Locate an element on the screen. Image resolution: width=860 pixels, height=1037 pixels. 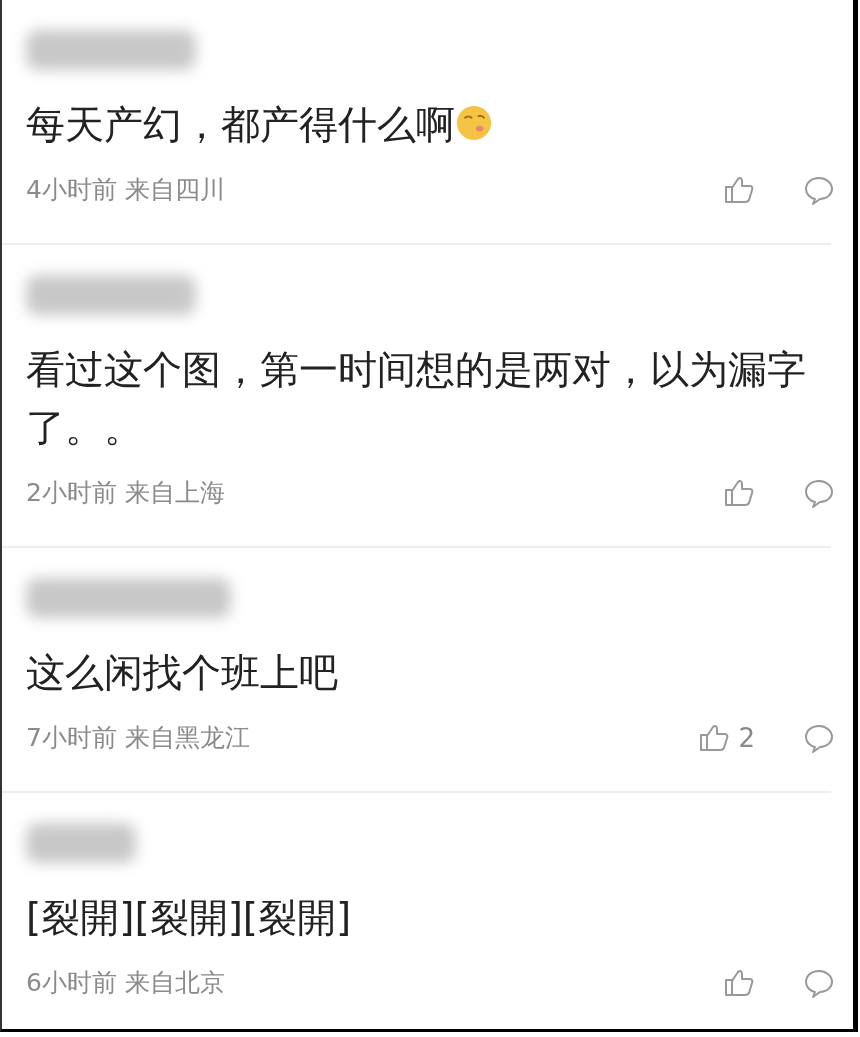
comment-text: 这么闲找个班上吧 is located at coordinates (182, 672).